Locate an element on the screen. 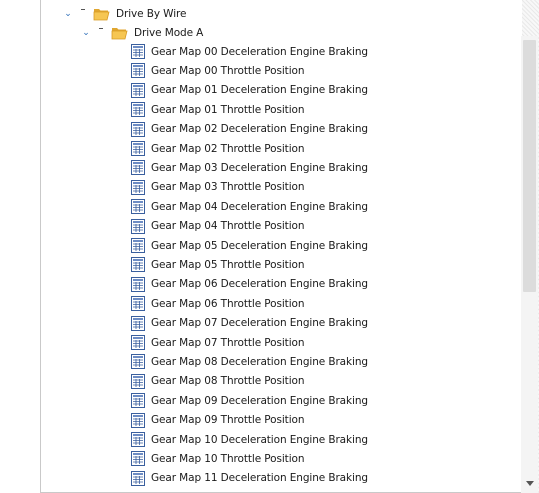  tree-item: Gear Map 03 Throttle Position is located at coordinates (217, 187).